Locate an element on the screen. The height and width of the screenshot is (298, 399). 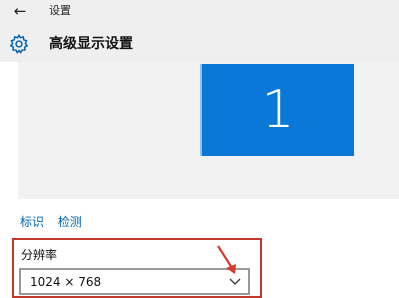
page-title: 高级显示设置 is located at coordinates (91, 44).